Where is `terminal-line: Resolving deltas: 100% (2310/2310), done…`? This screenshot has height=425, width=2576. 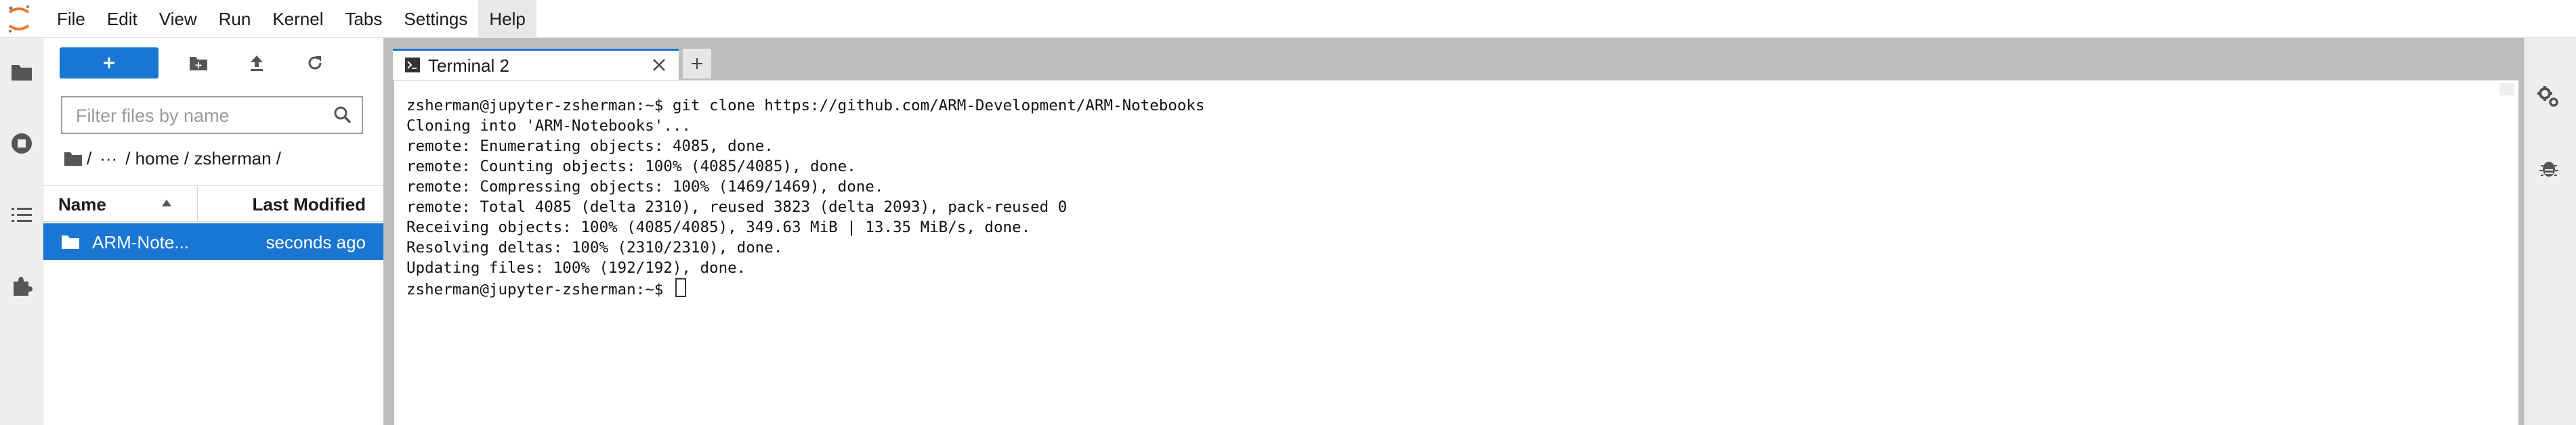 terminal-line: Resolving deltas: 100% (2310/2310), done… is located at coordinates (595, 247).